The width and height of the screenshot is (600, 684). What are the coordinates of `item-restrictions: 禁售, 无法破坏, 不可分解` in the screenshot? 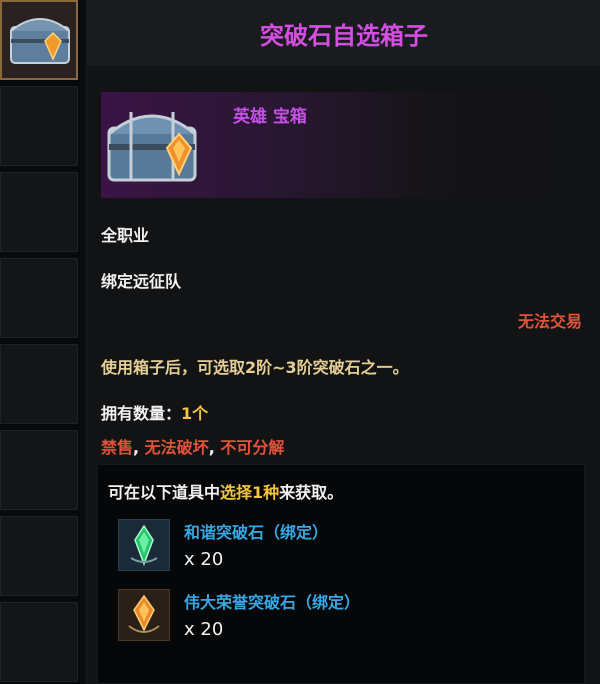 It's located at (192, 446).